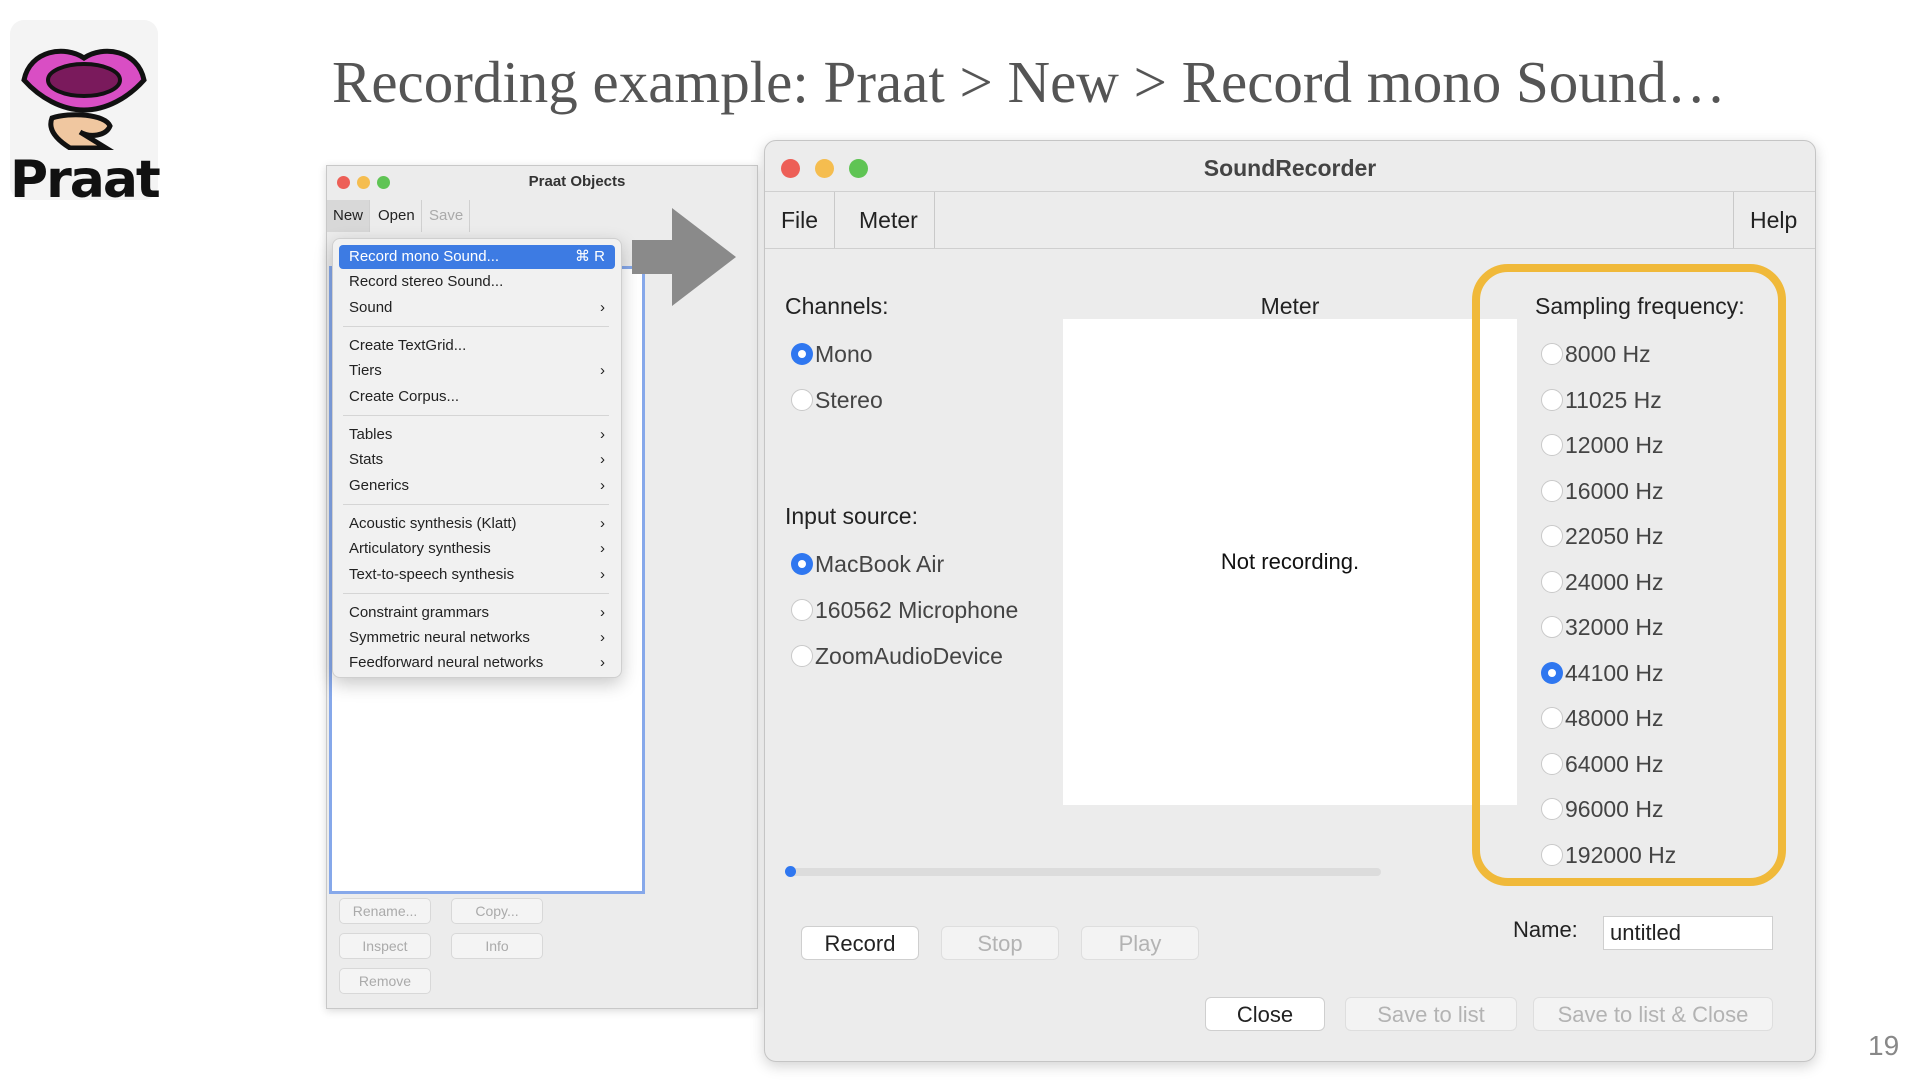 This screenshot has height=1080, width=1920. What do you see at coordinates (371, 307) in the screenshot?
I see `menu-item-label: Sound` at bounding box center [371, 307].